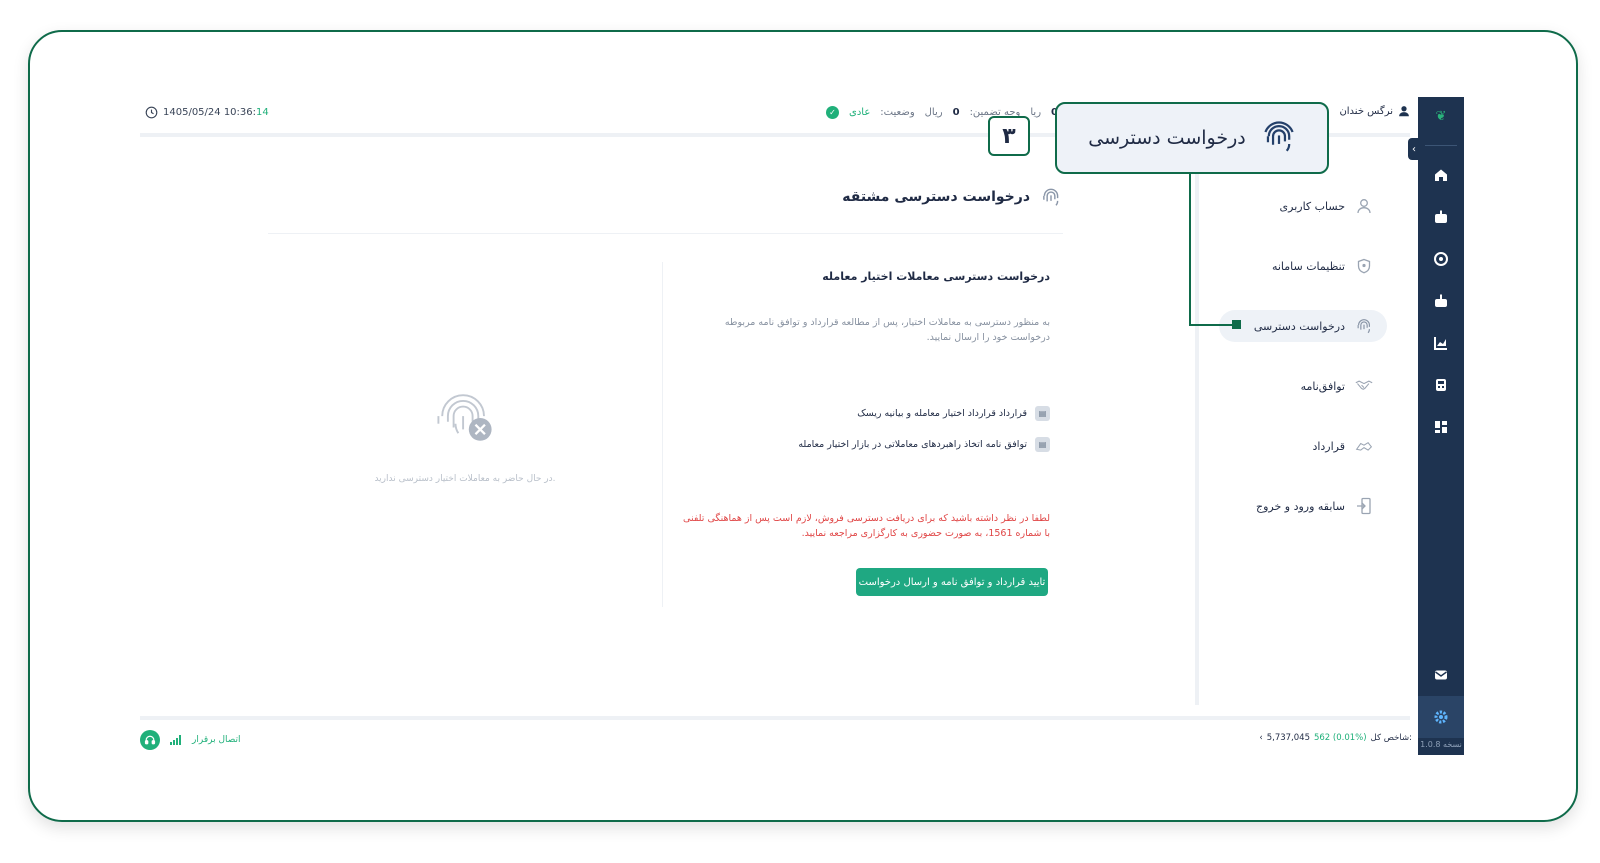  What do you see at coordinates (1441, 259) in the screenshot?
I see `target-icon` at bounding box center [1441, 259].